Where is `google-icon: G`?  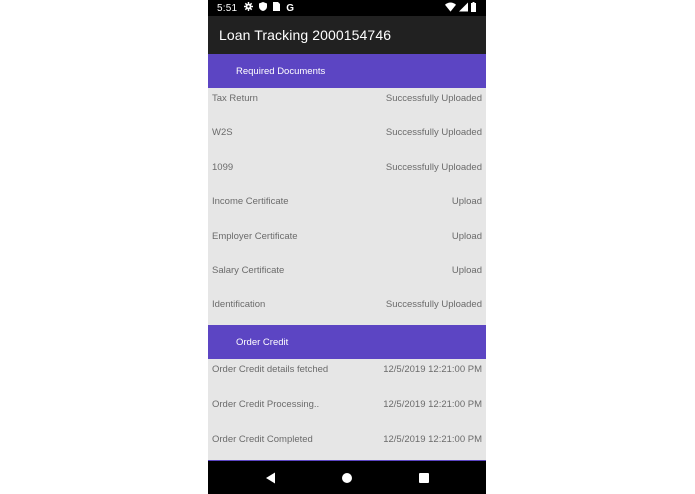
google-icon: G is located at coordinates (290, 8).